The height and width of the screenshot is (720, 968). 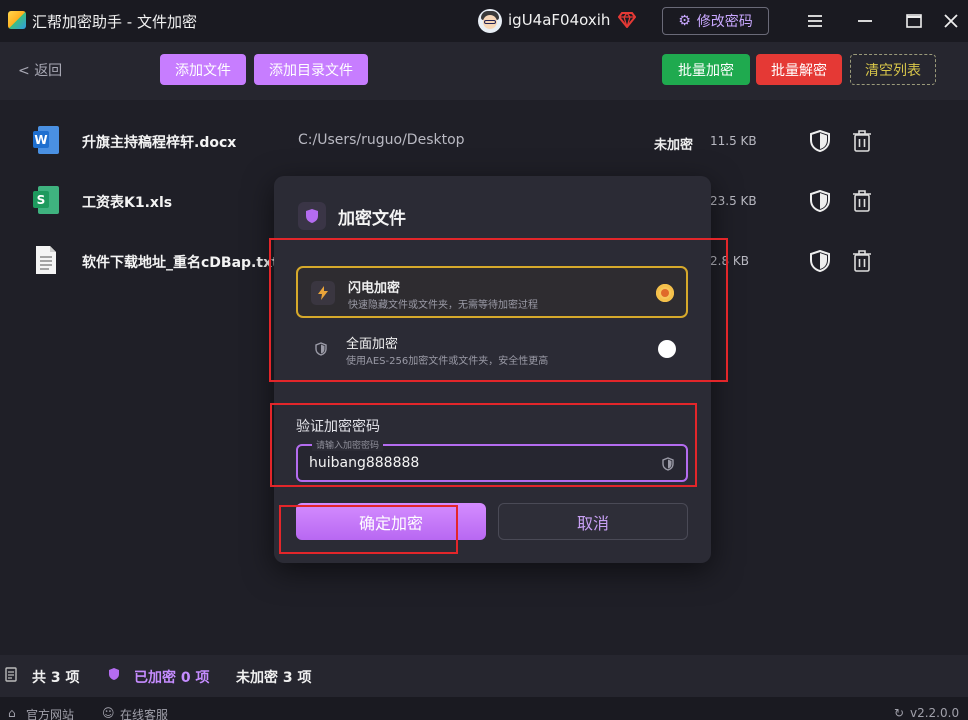 I want to click on option-lightning-encrypt: 闪电加密 快速隐藏文件或文件夹，无需等待加密过程, so click(x=492, y=292).